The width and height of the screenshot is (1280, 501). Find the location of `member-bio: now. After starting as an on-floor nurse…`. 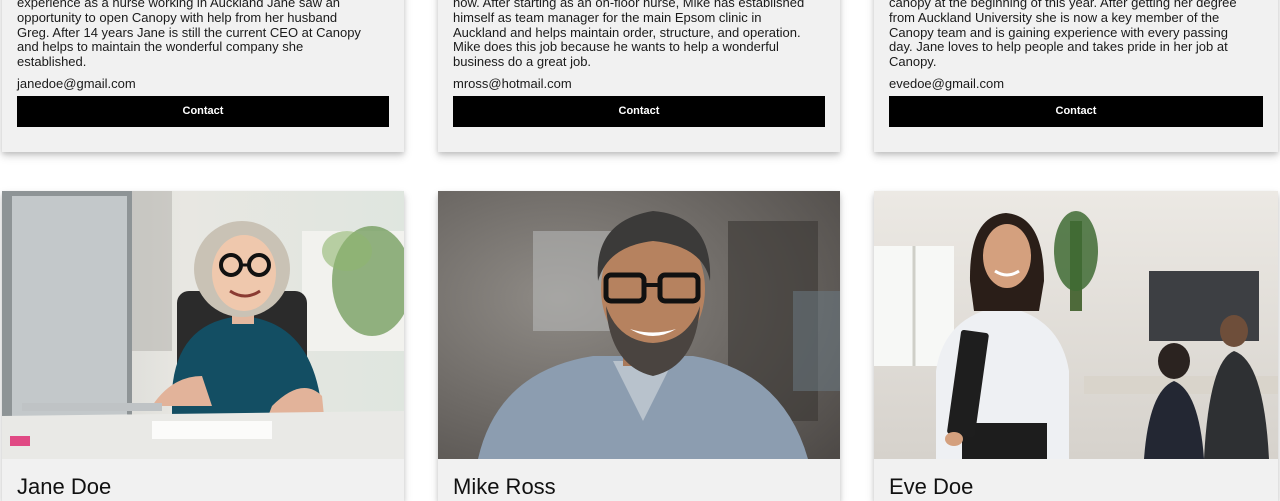

member-bio: now. After starting as an on-floor nurse… is located at coordinates (629, 35).